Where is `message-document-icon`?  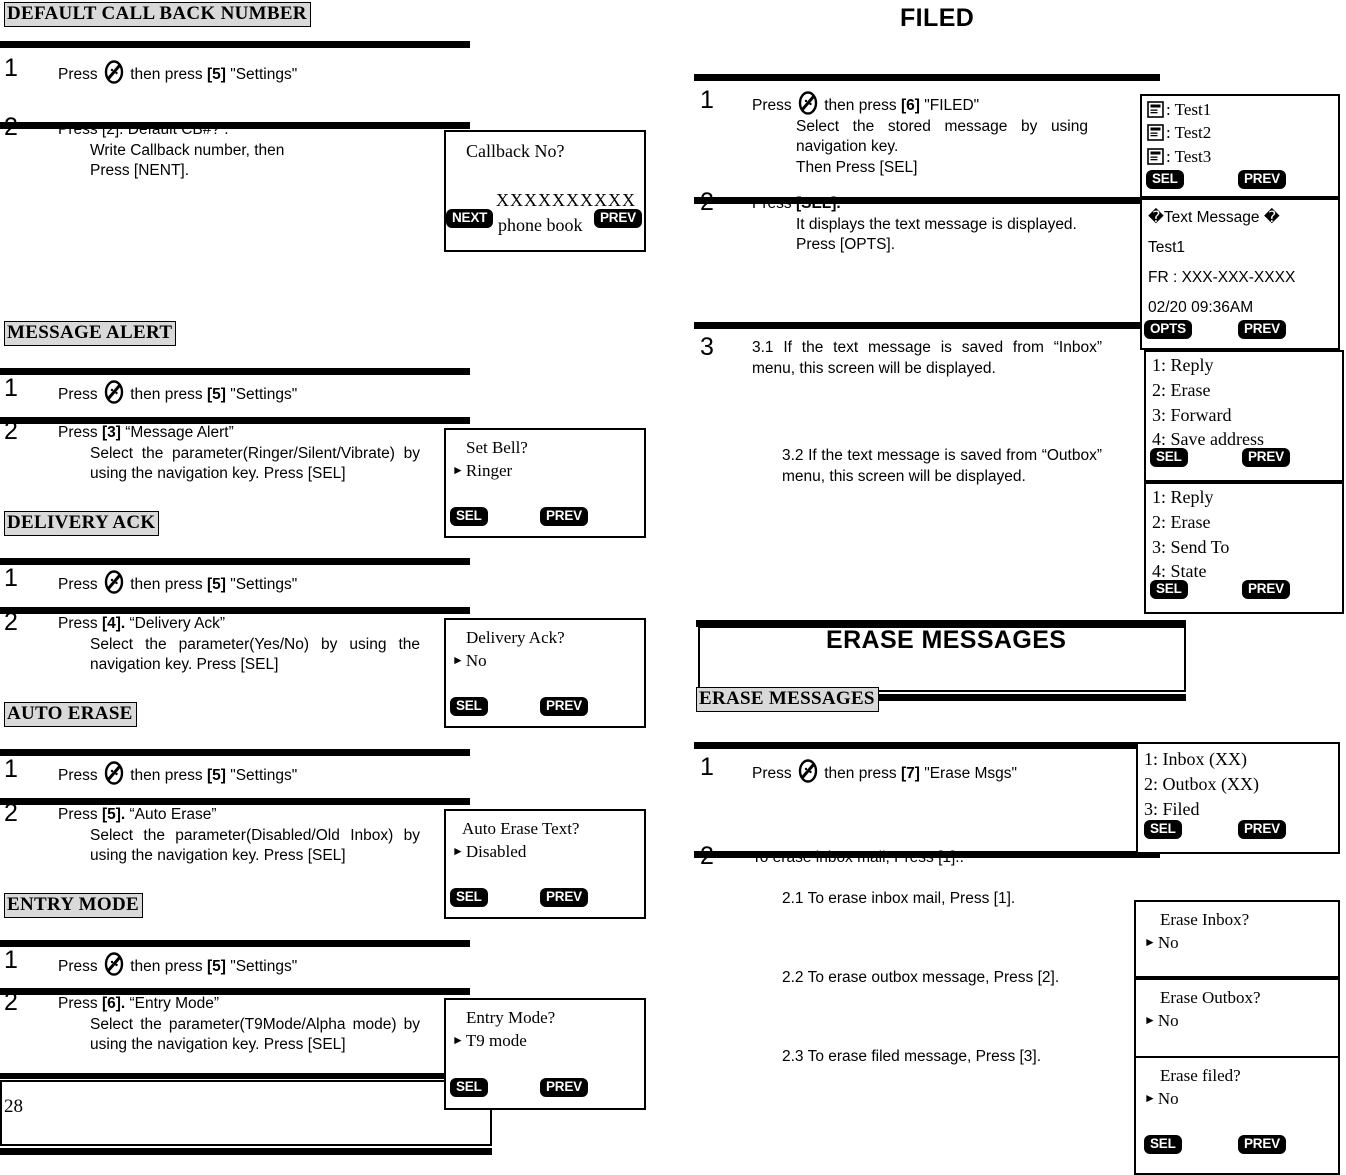
message-document-icon is located at coordinates (1155, 133).